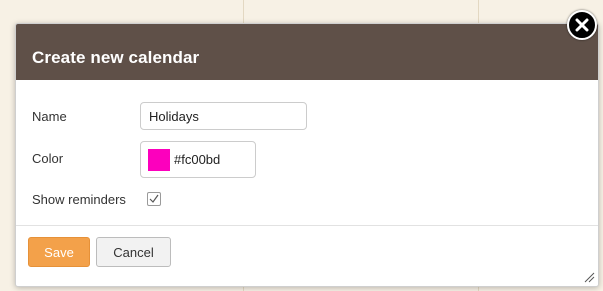  Describe the element at coordinates (79, 199) in the screenshot. I see `show-reminders-label: Show reminders` at that location.